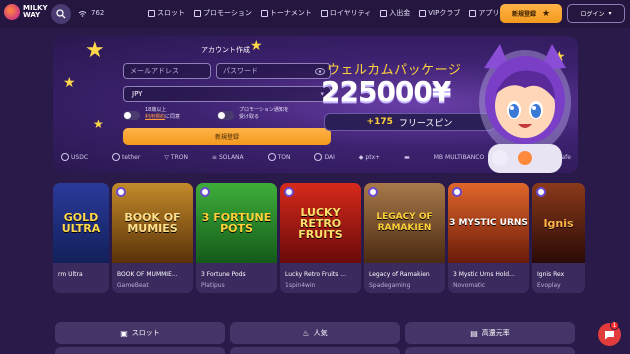 The height and width of the screenshot is (354, 630). What do you see at coordinates (155, 117) in the screenshot?
I see `terms-link: 利用規約` at bounding box center [155, 117].